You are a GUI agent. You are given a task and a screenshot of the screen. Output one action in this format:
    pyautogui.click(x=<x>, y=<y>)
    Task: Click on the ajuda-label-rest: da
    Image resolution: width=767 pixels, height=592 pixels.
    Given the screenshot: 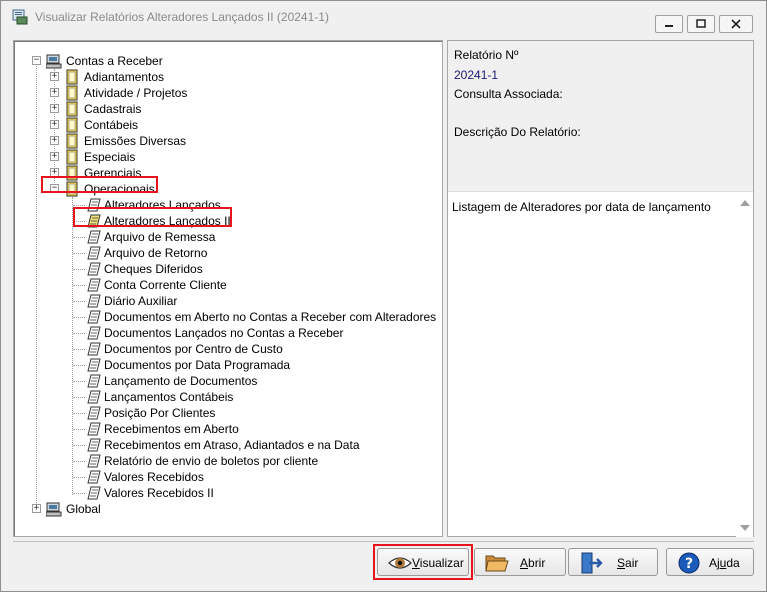 What is the action you would take?
    pyautogui.click(x=733, y=563)
    